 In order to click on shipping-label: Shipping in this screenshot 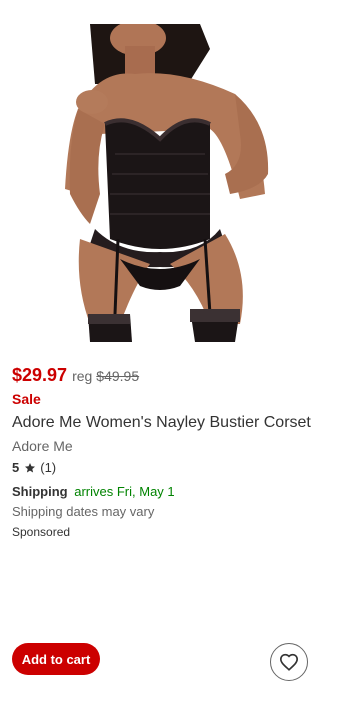, I will do `click(40, 491)`.